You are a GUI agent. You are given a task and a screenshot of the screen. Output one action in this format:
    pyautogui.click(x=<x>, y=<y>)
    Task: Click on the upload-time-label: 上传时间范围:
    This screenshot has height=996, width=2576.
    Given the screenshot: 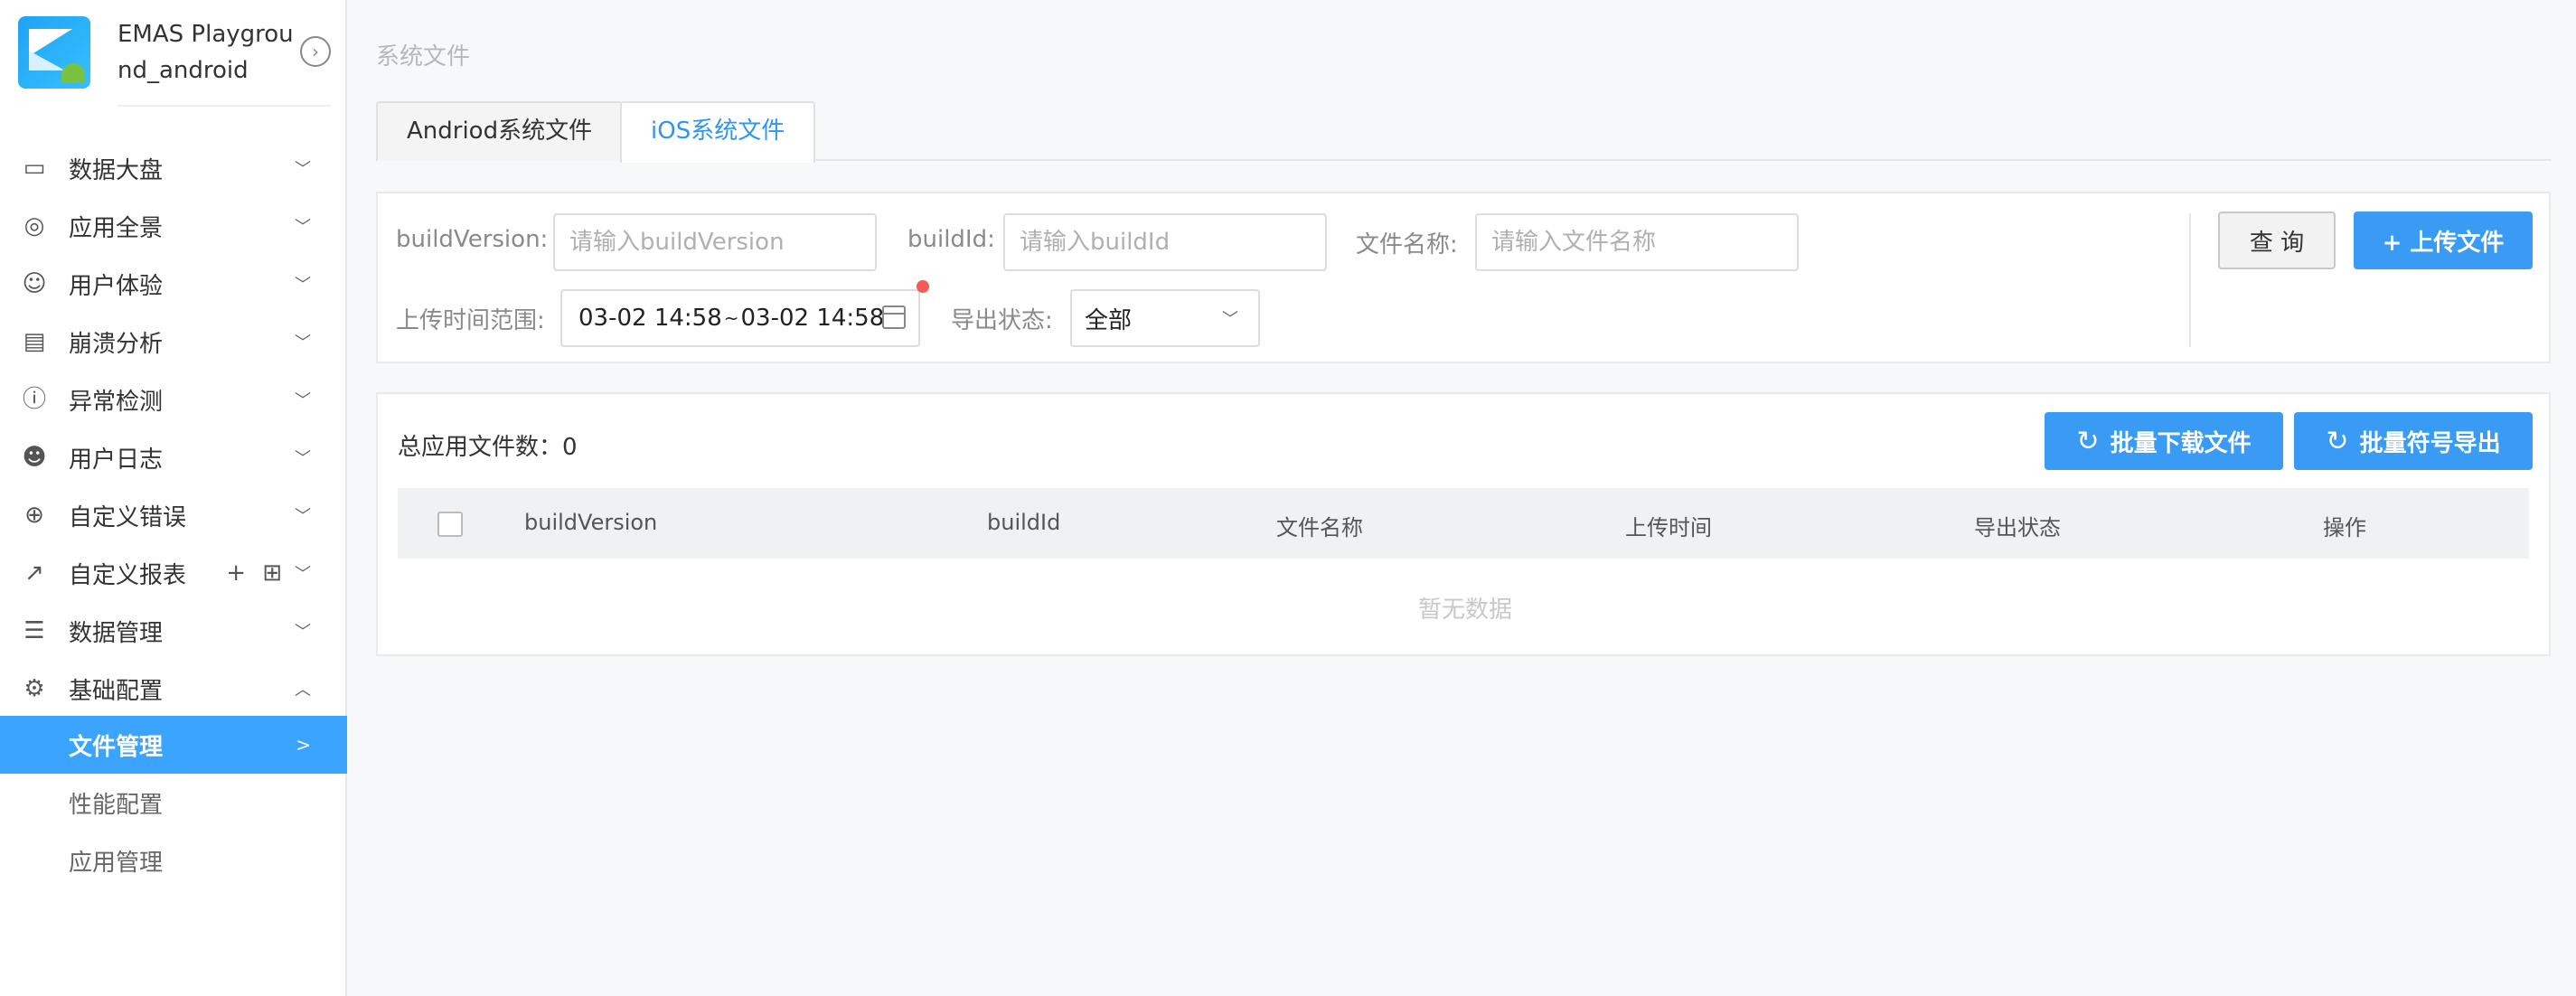 What is the action you would take?
    pyautogui.click(x=471, y=320)
    